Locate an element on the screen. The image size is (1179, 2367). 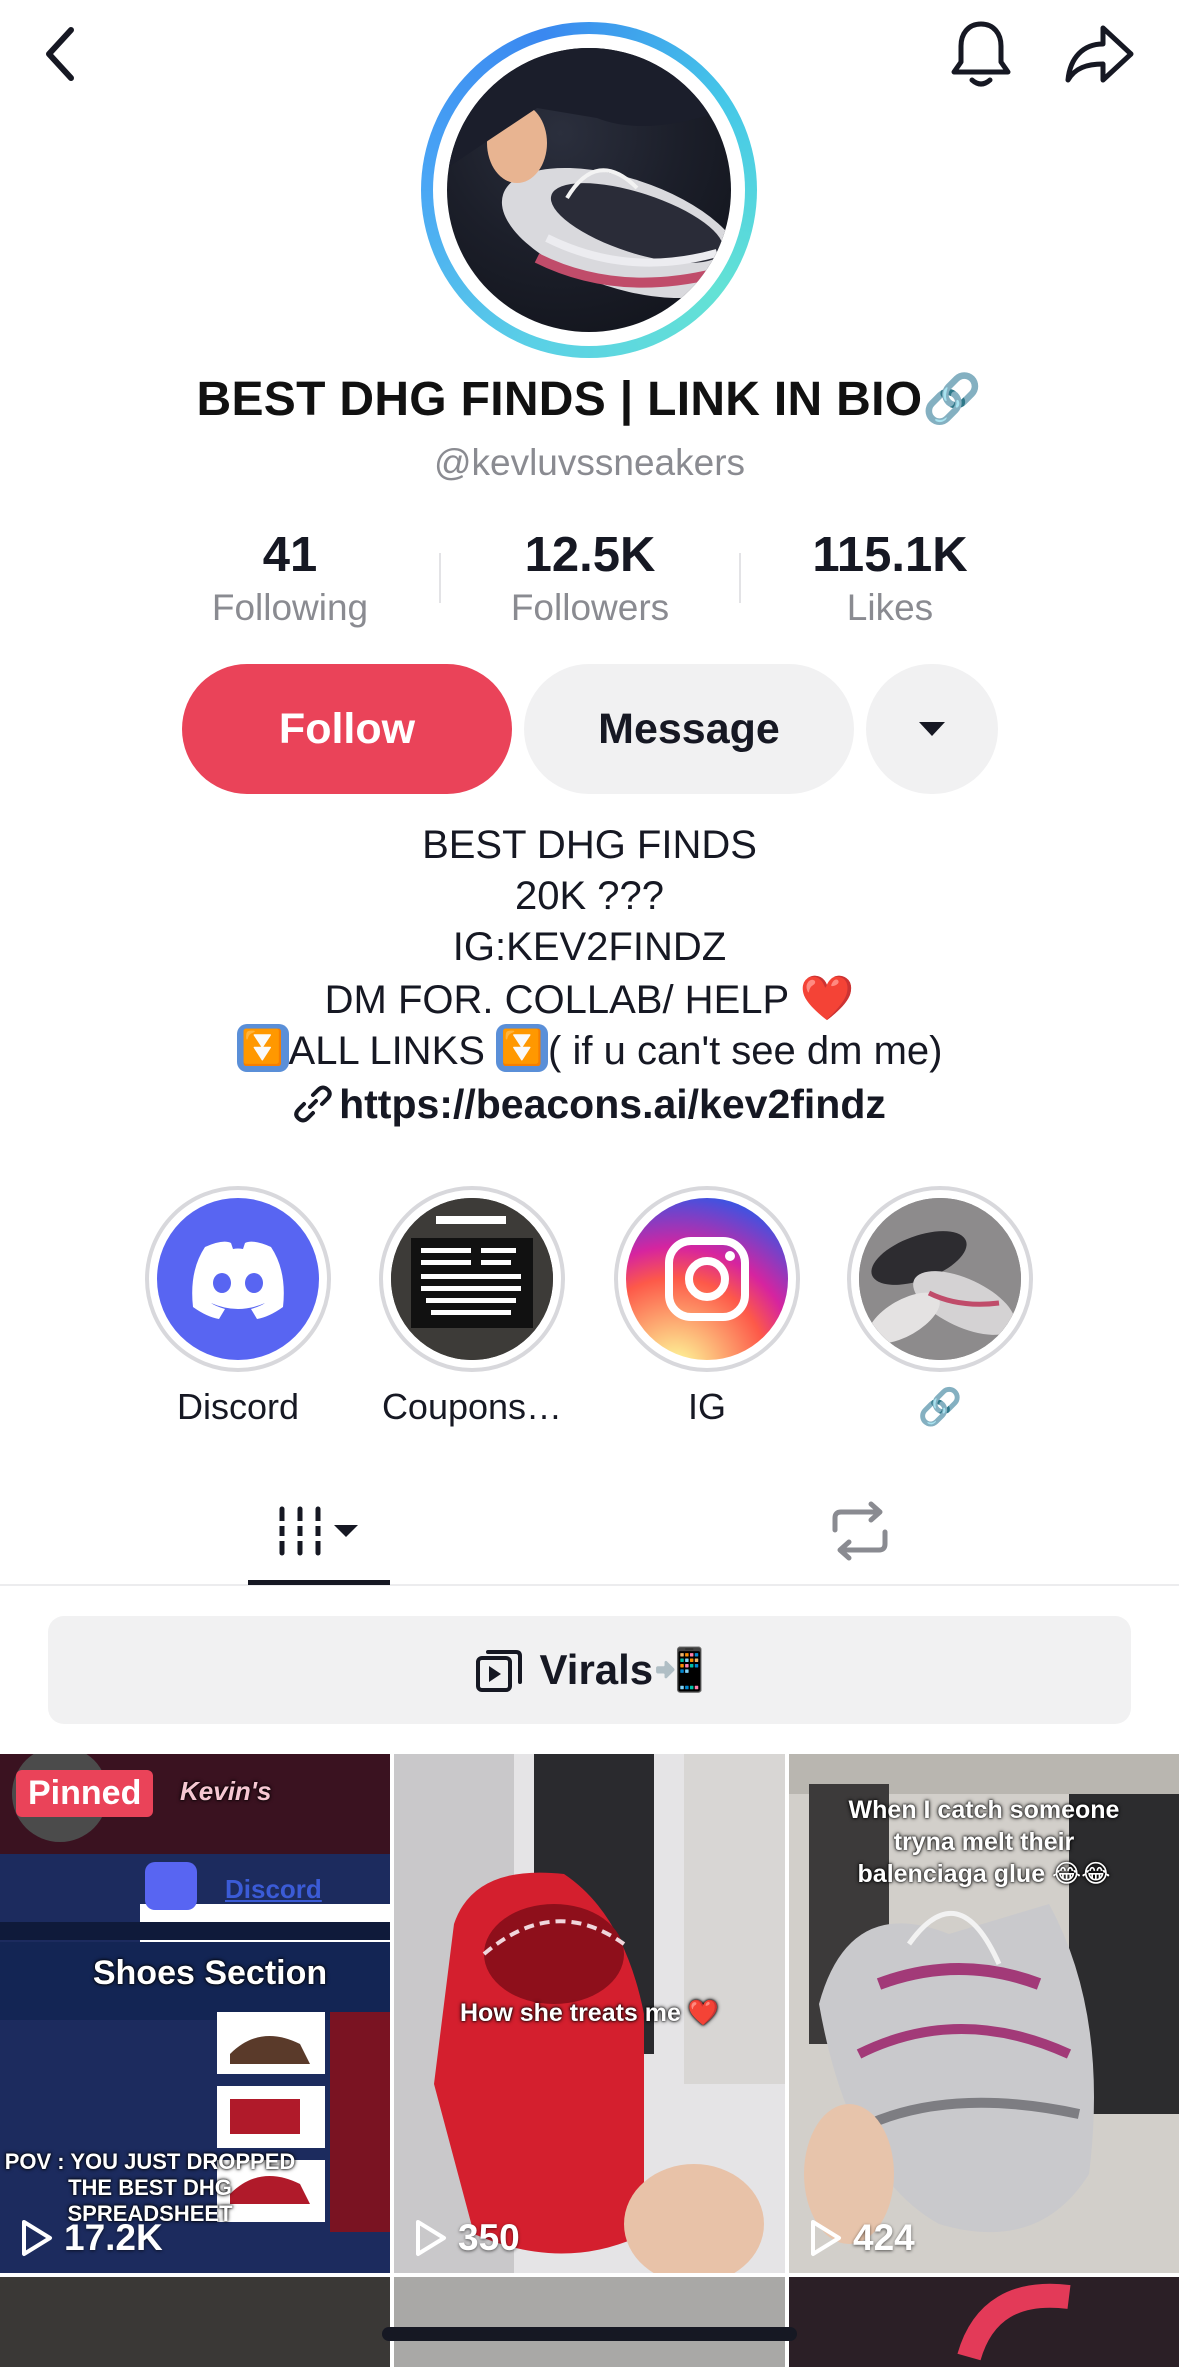
stat-value: 41 is located at coordinates (290, 555).